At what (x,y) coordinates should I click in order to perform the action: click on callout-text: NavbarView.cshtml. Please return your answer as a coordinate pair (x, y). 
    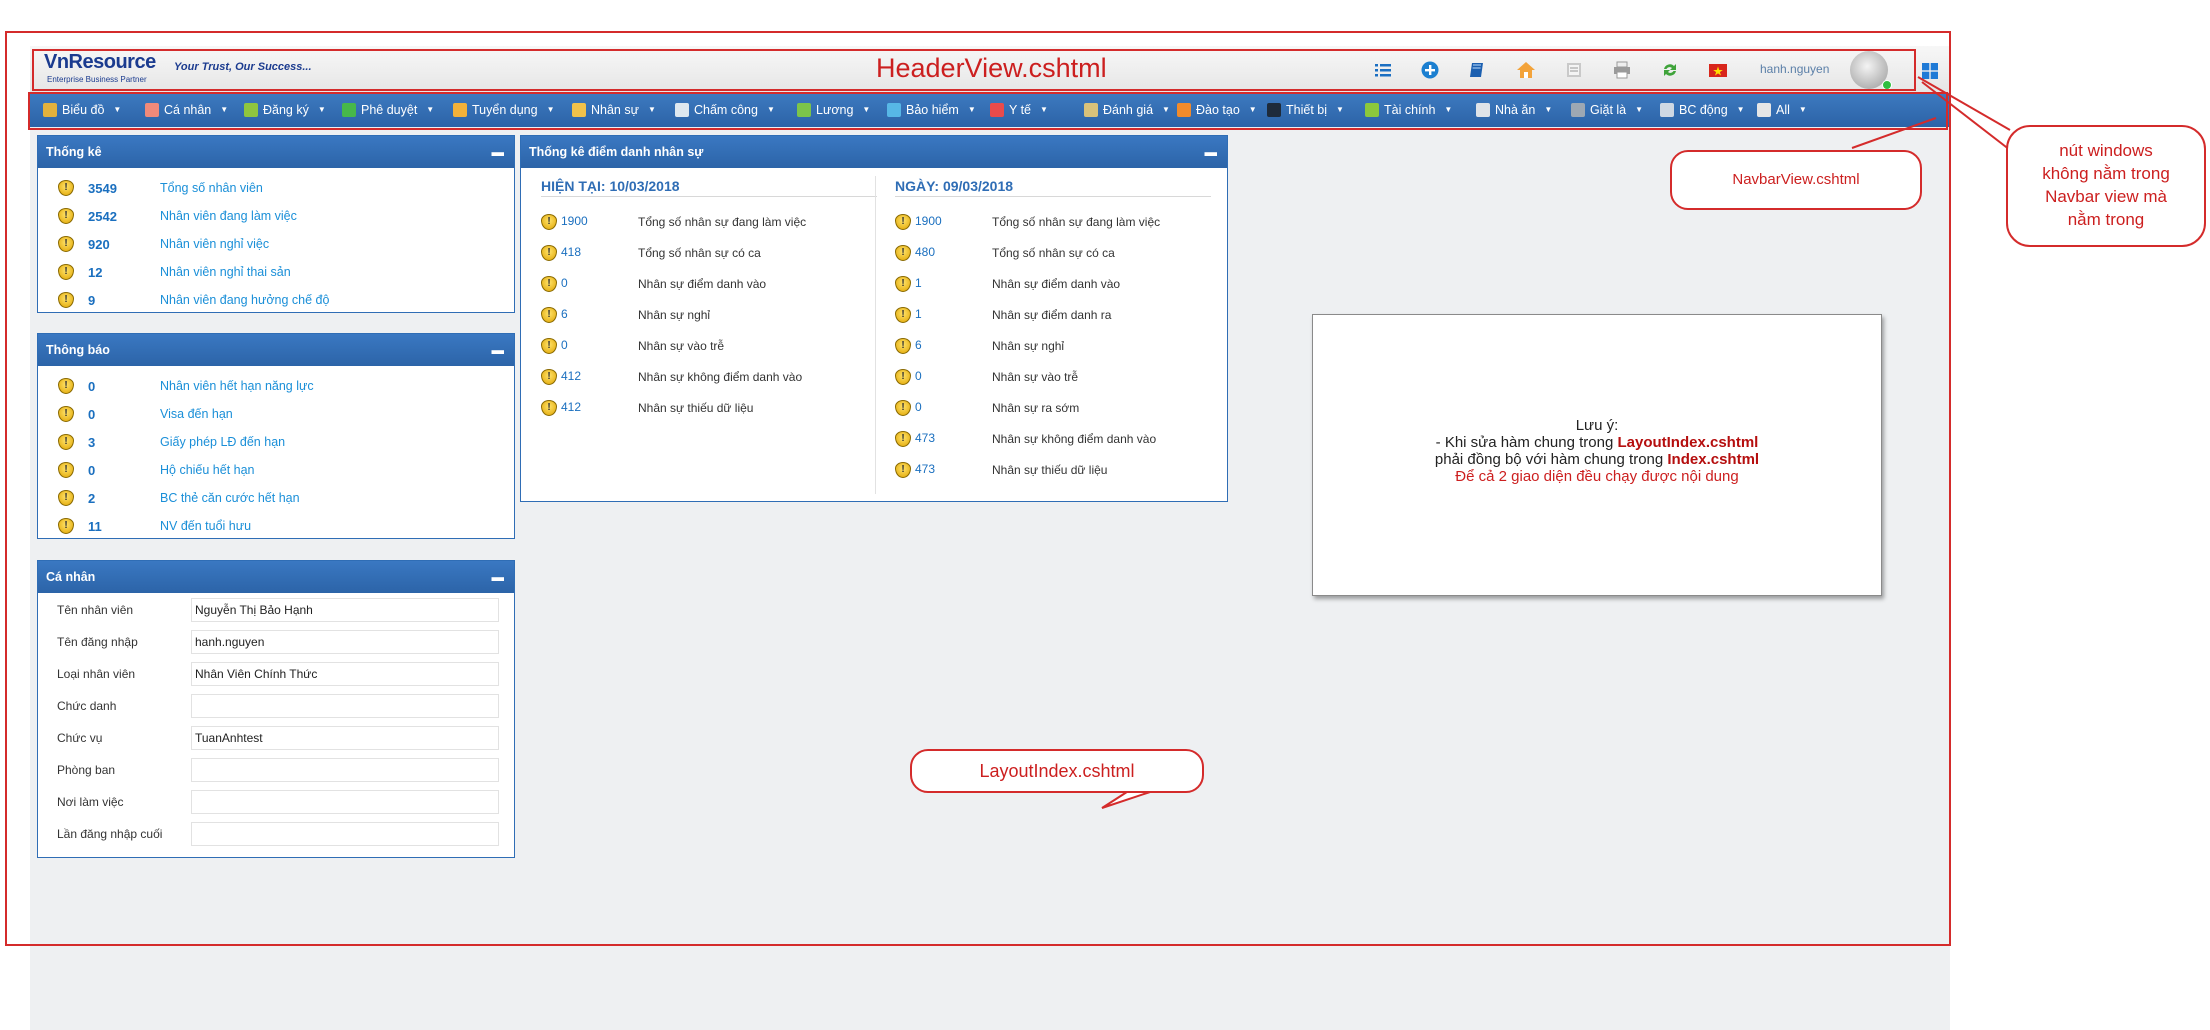
    Looking at the image, I should click on (1796, 179).